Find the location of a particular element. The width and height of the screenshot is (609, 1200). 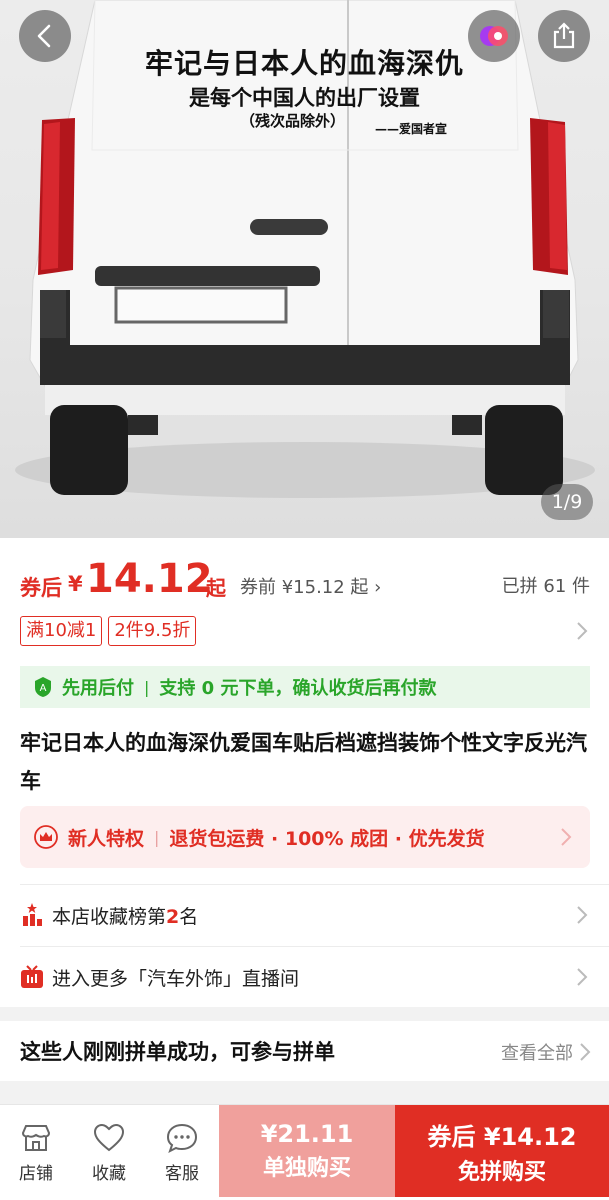

chevron-left-icon is located at coordinates (44, 36).